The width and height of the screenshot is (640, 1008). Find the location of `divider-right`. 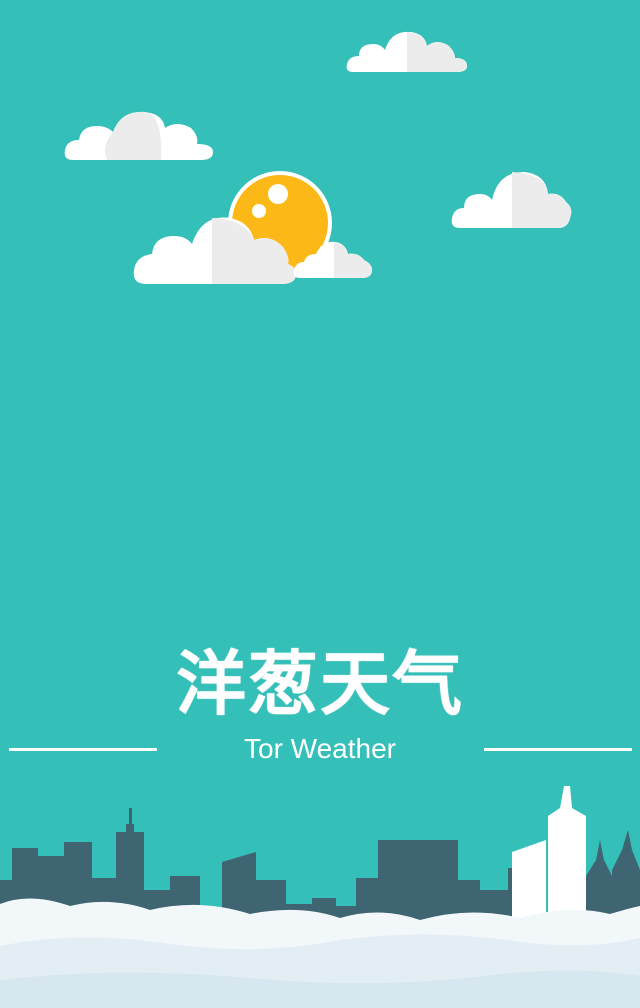

divider-right is located at coordinates (558, 749).